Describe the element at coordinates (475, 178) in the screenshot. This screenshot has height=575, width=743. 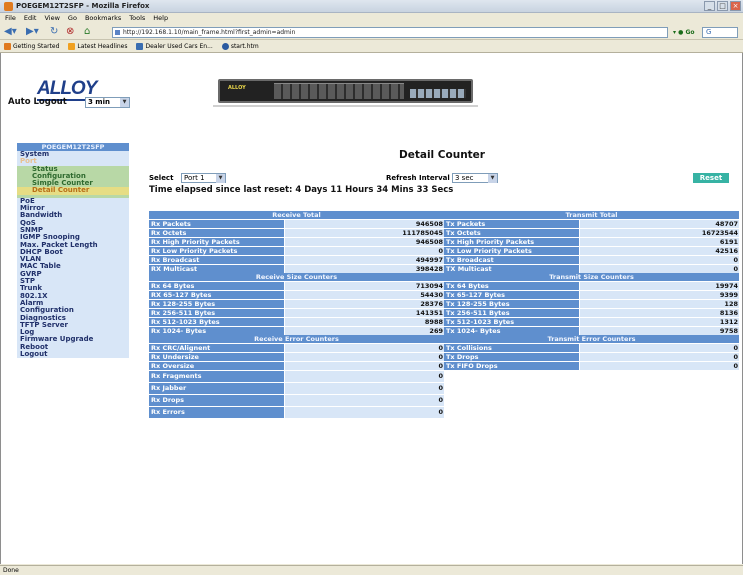
I see `refresh-interval-select: 3 sec ▼` at that location.